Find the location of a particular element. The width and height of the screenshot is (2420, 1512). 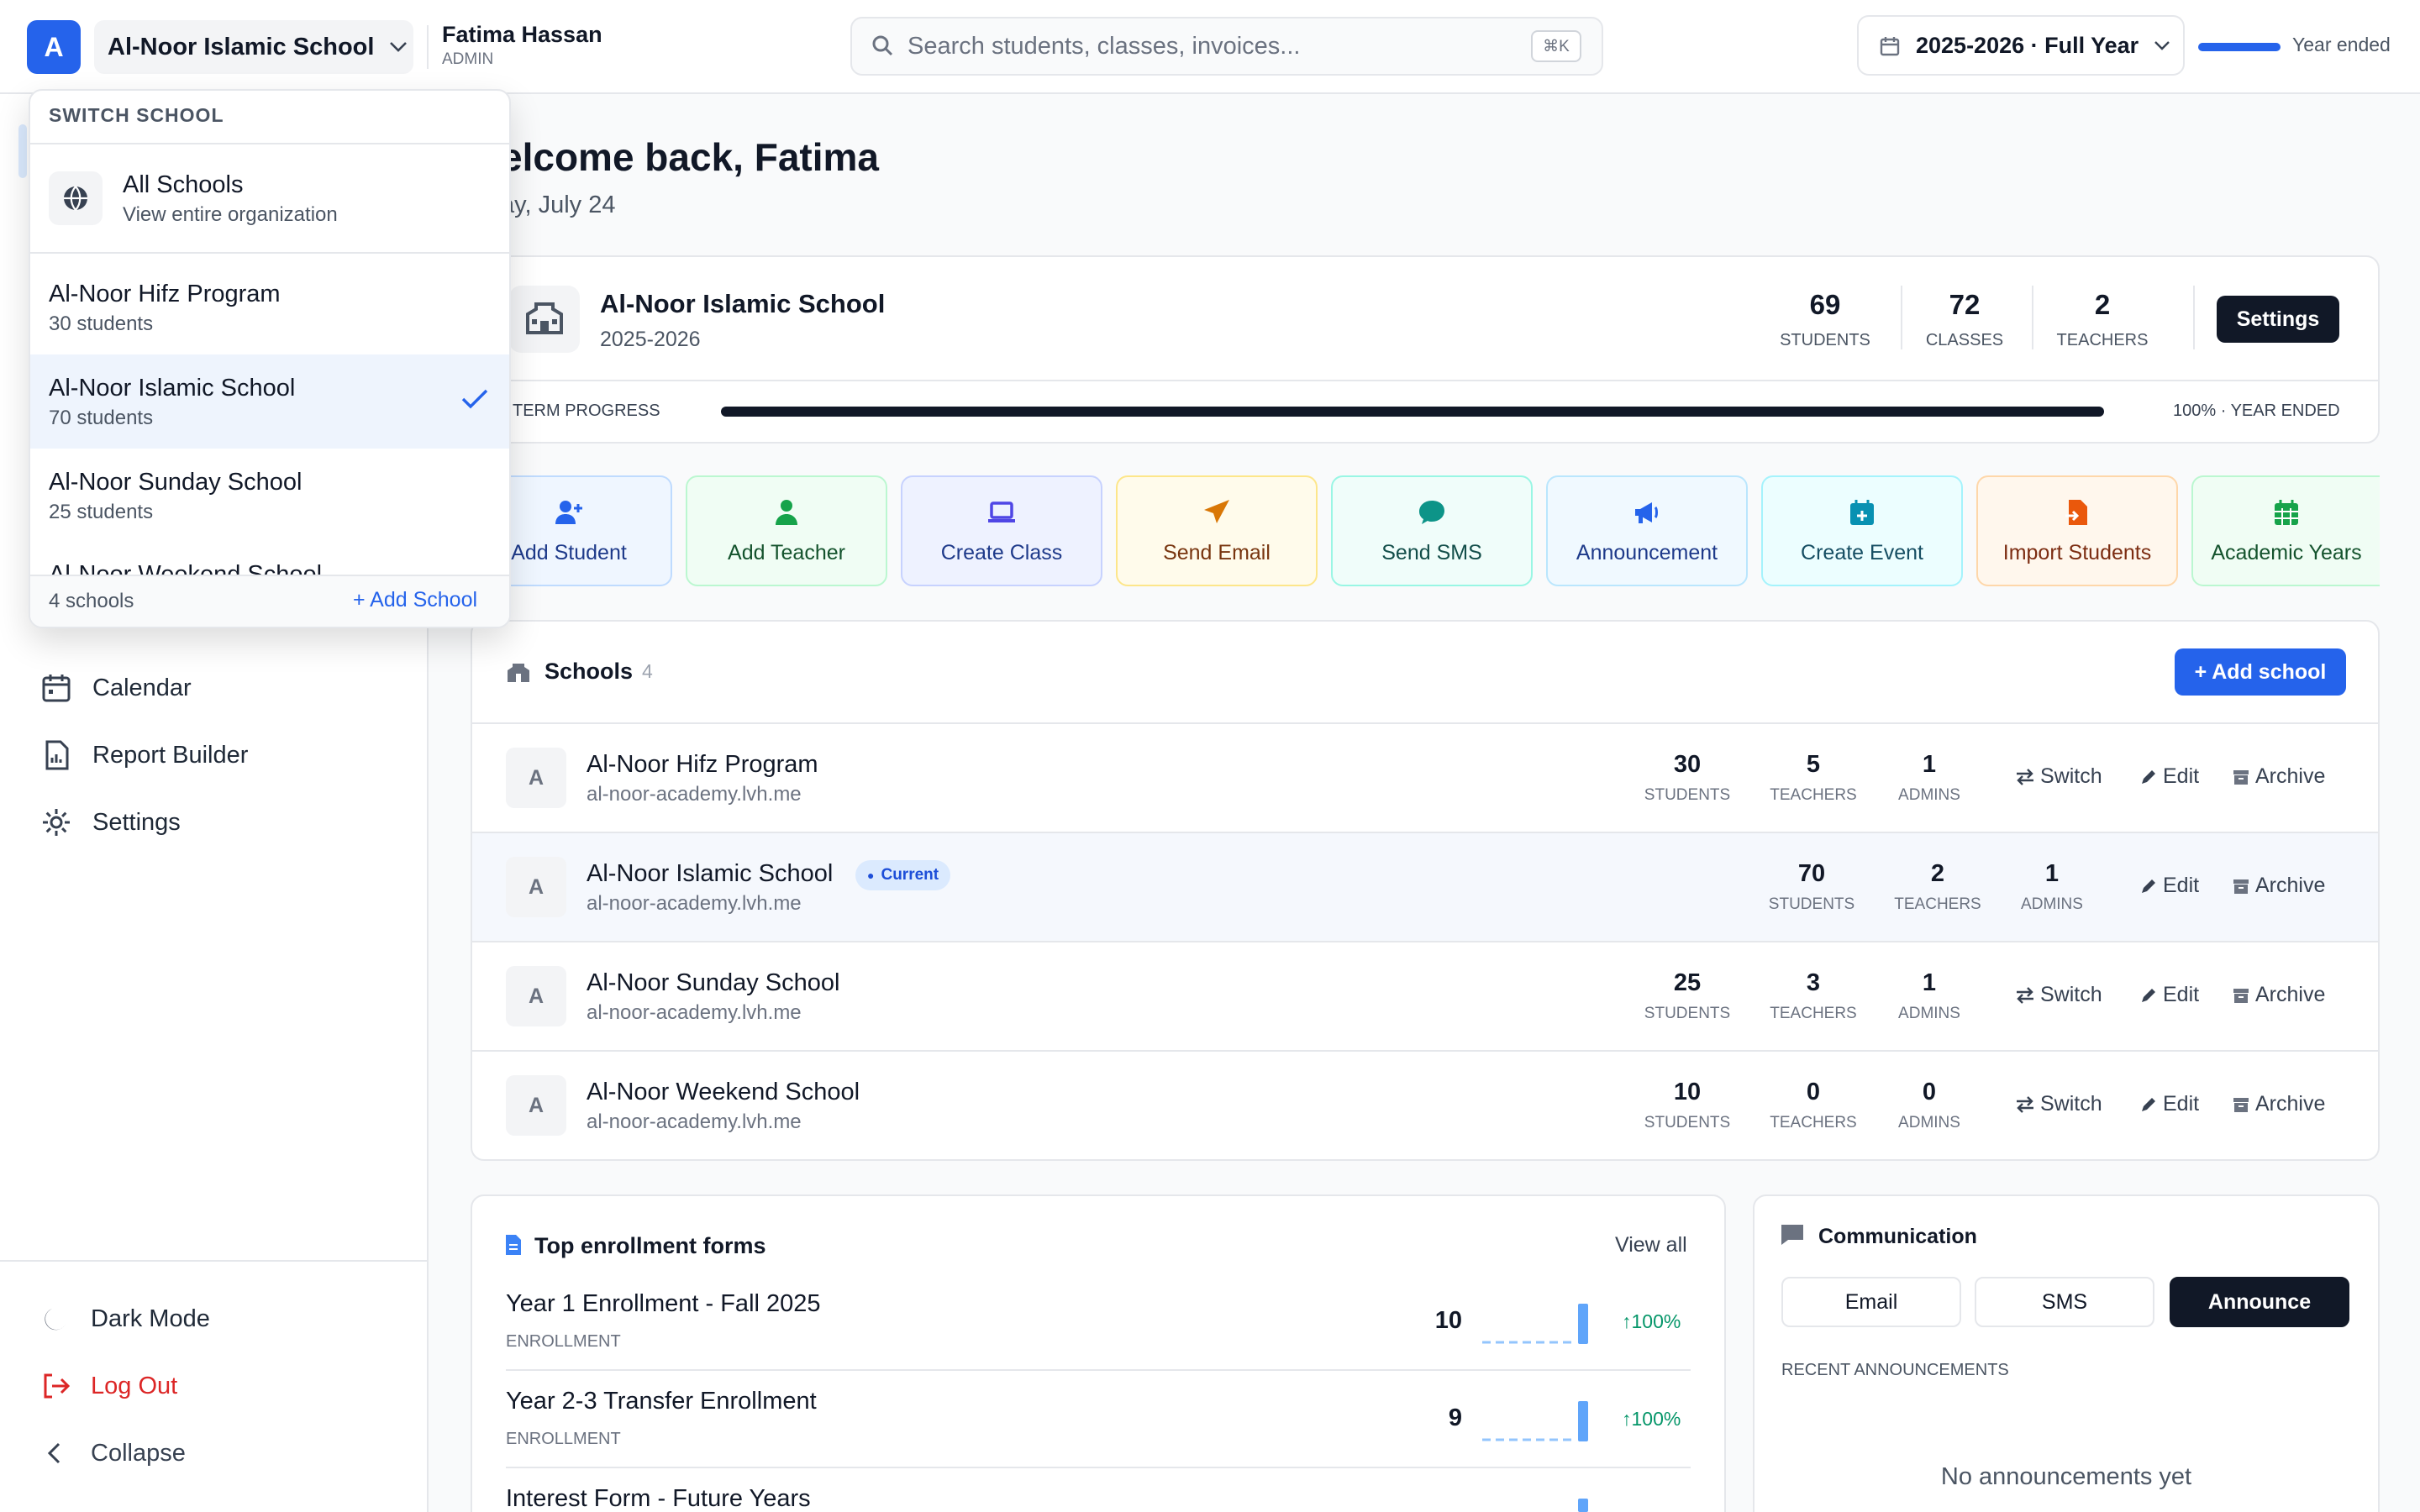

settings-button: Settings is located at coordinates (2278, 319).